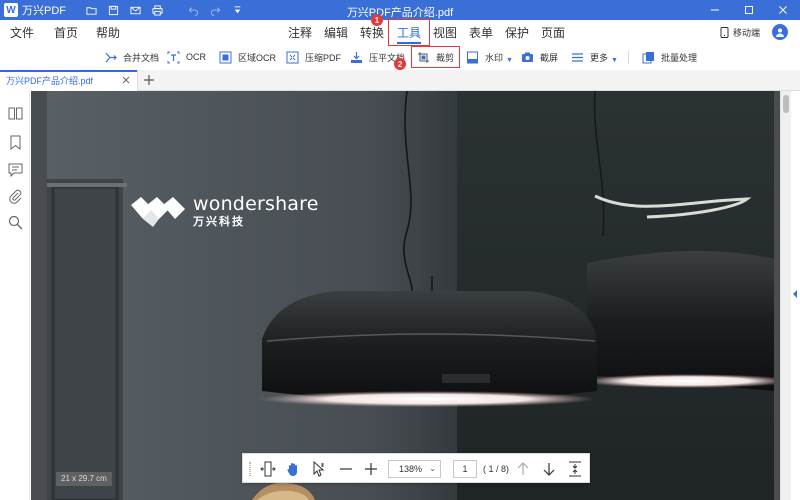  Describe the element at coordinates (157, 10) in the screenshot. I see `print-icon` at that location.